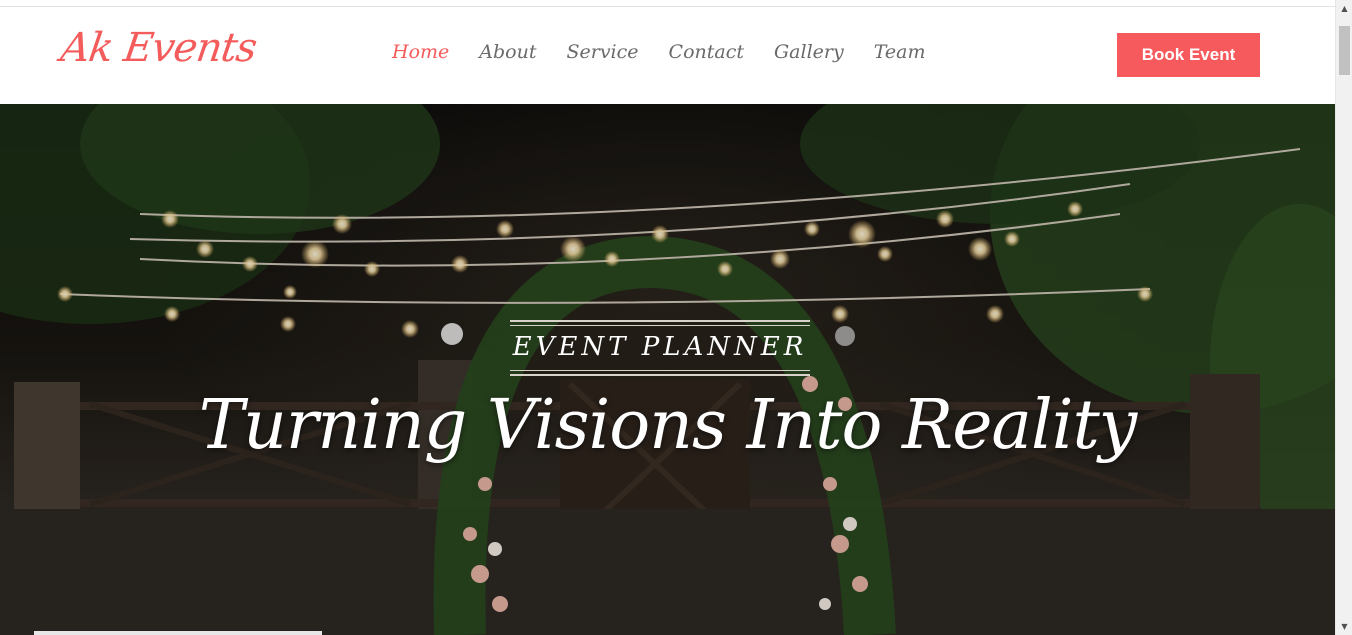 The height and width of the screenshot is (635, 1352). Describe the element at coordinates (1344, 8) in the screenshot. I see `triangle-up-icon: ▲` at that location.